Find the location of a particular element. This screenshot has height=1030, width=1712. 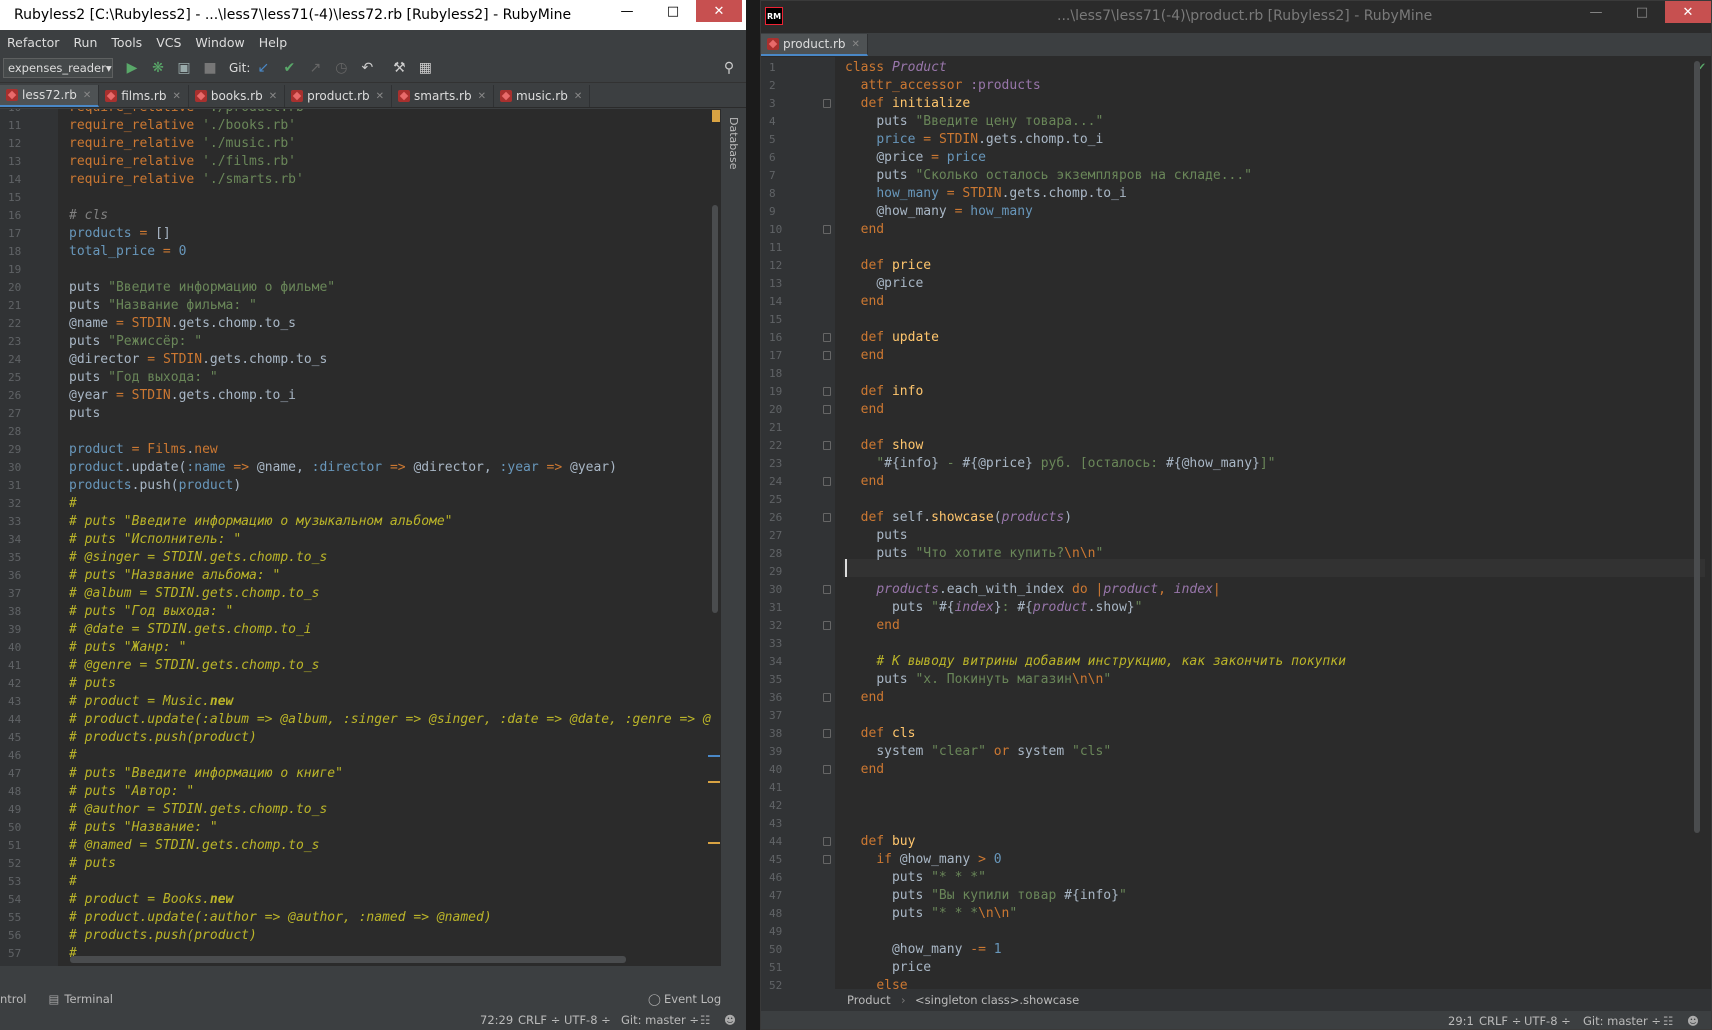

line-separator: CRLF ÷ is located at coordinates (539, 1020).